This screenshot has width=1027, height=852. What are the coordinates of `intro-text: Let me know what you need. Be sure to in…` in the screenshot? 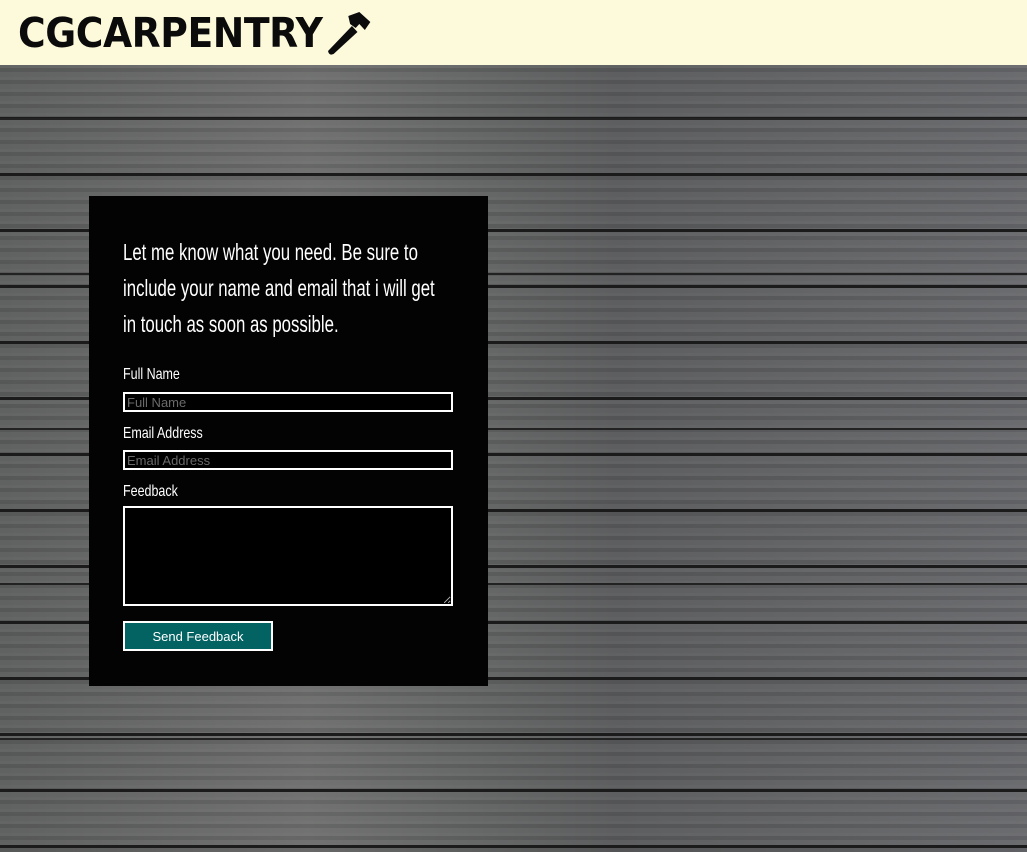 It's located at (279, 288).